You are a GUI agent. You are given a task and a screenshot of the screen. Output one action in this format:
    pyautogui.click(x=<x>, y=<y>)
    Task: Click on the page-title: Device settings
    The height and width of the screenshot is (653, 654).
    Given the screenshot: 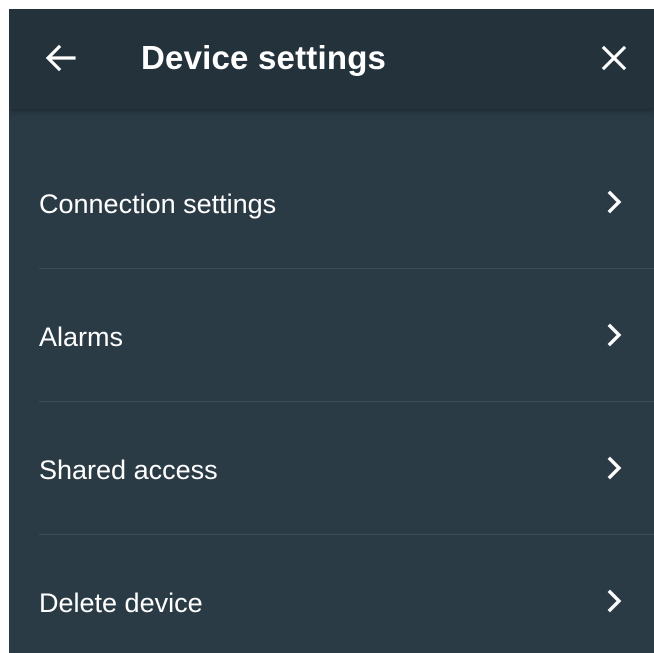 What is the action you would take?
    pyautogui.click(x=264, y=57)
    